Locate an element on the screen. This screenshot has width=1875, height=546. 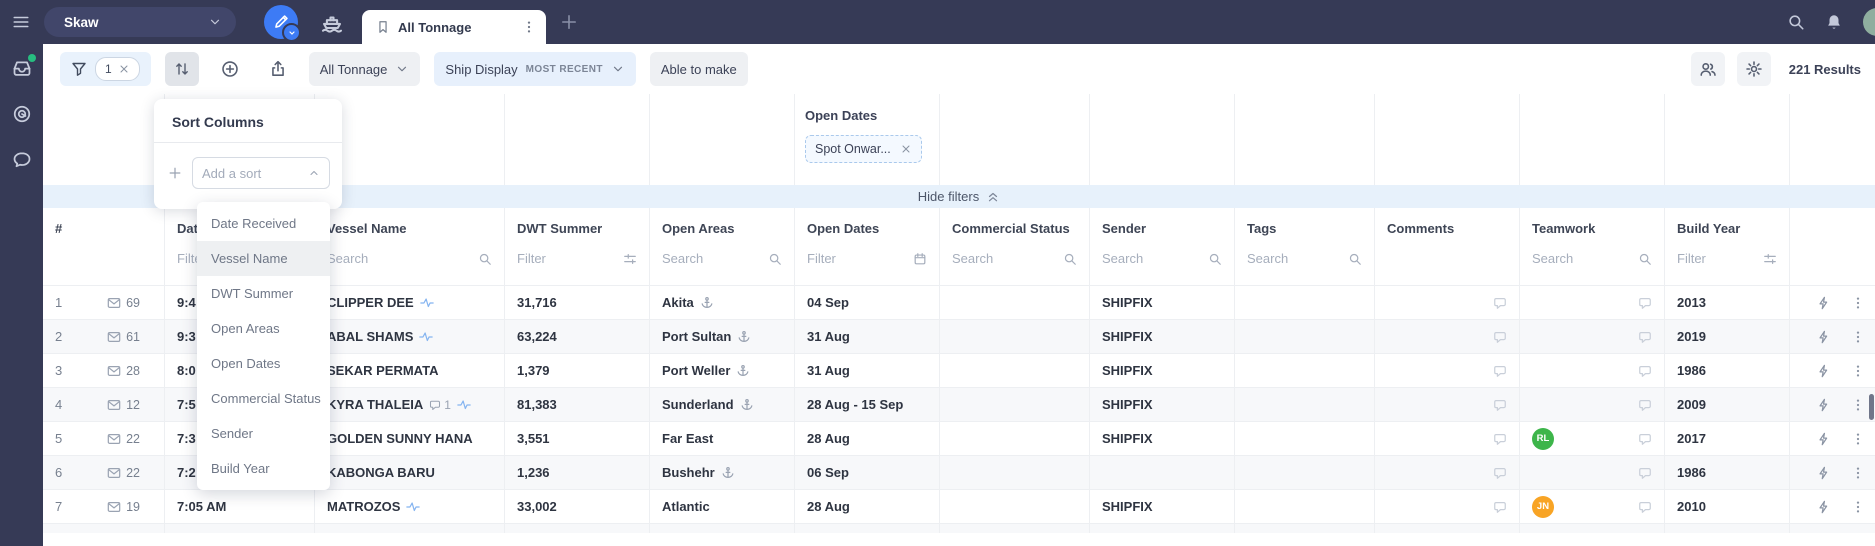
ship-display-dropdown: Ship Display MOST RECENT is located at coordinates (535, 69).